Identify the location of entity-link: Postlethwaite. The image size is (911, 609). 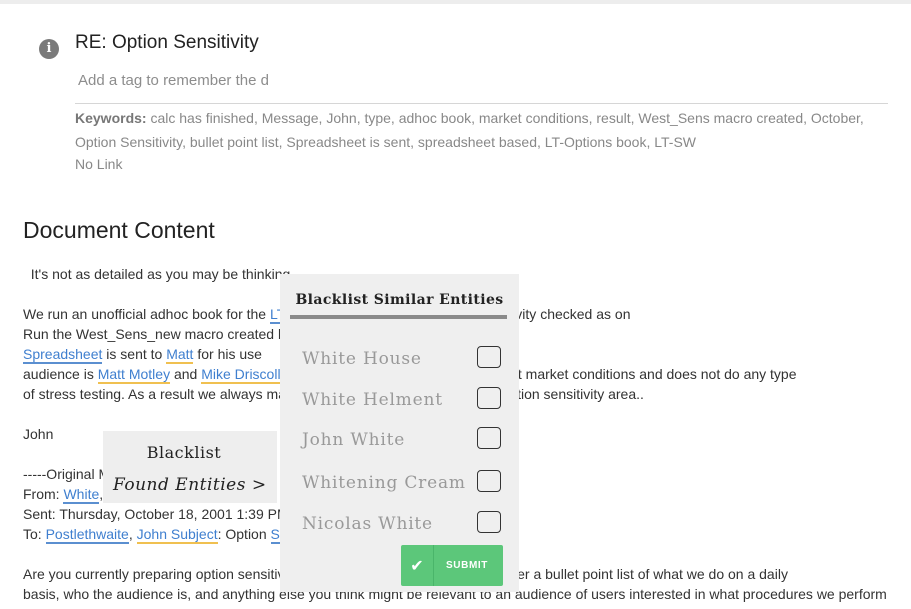
(87, 535).